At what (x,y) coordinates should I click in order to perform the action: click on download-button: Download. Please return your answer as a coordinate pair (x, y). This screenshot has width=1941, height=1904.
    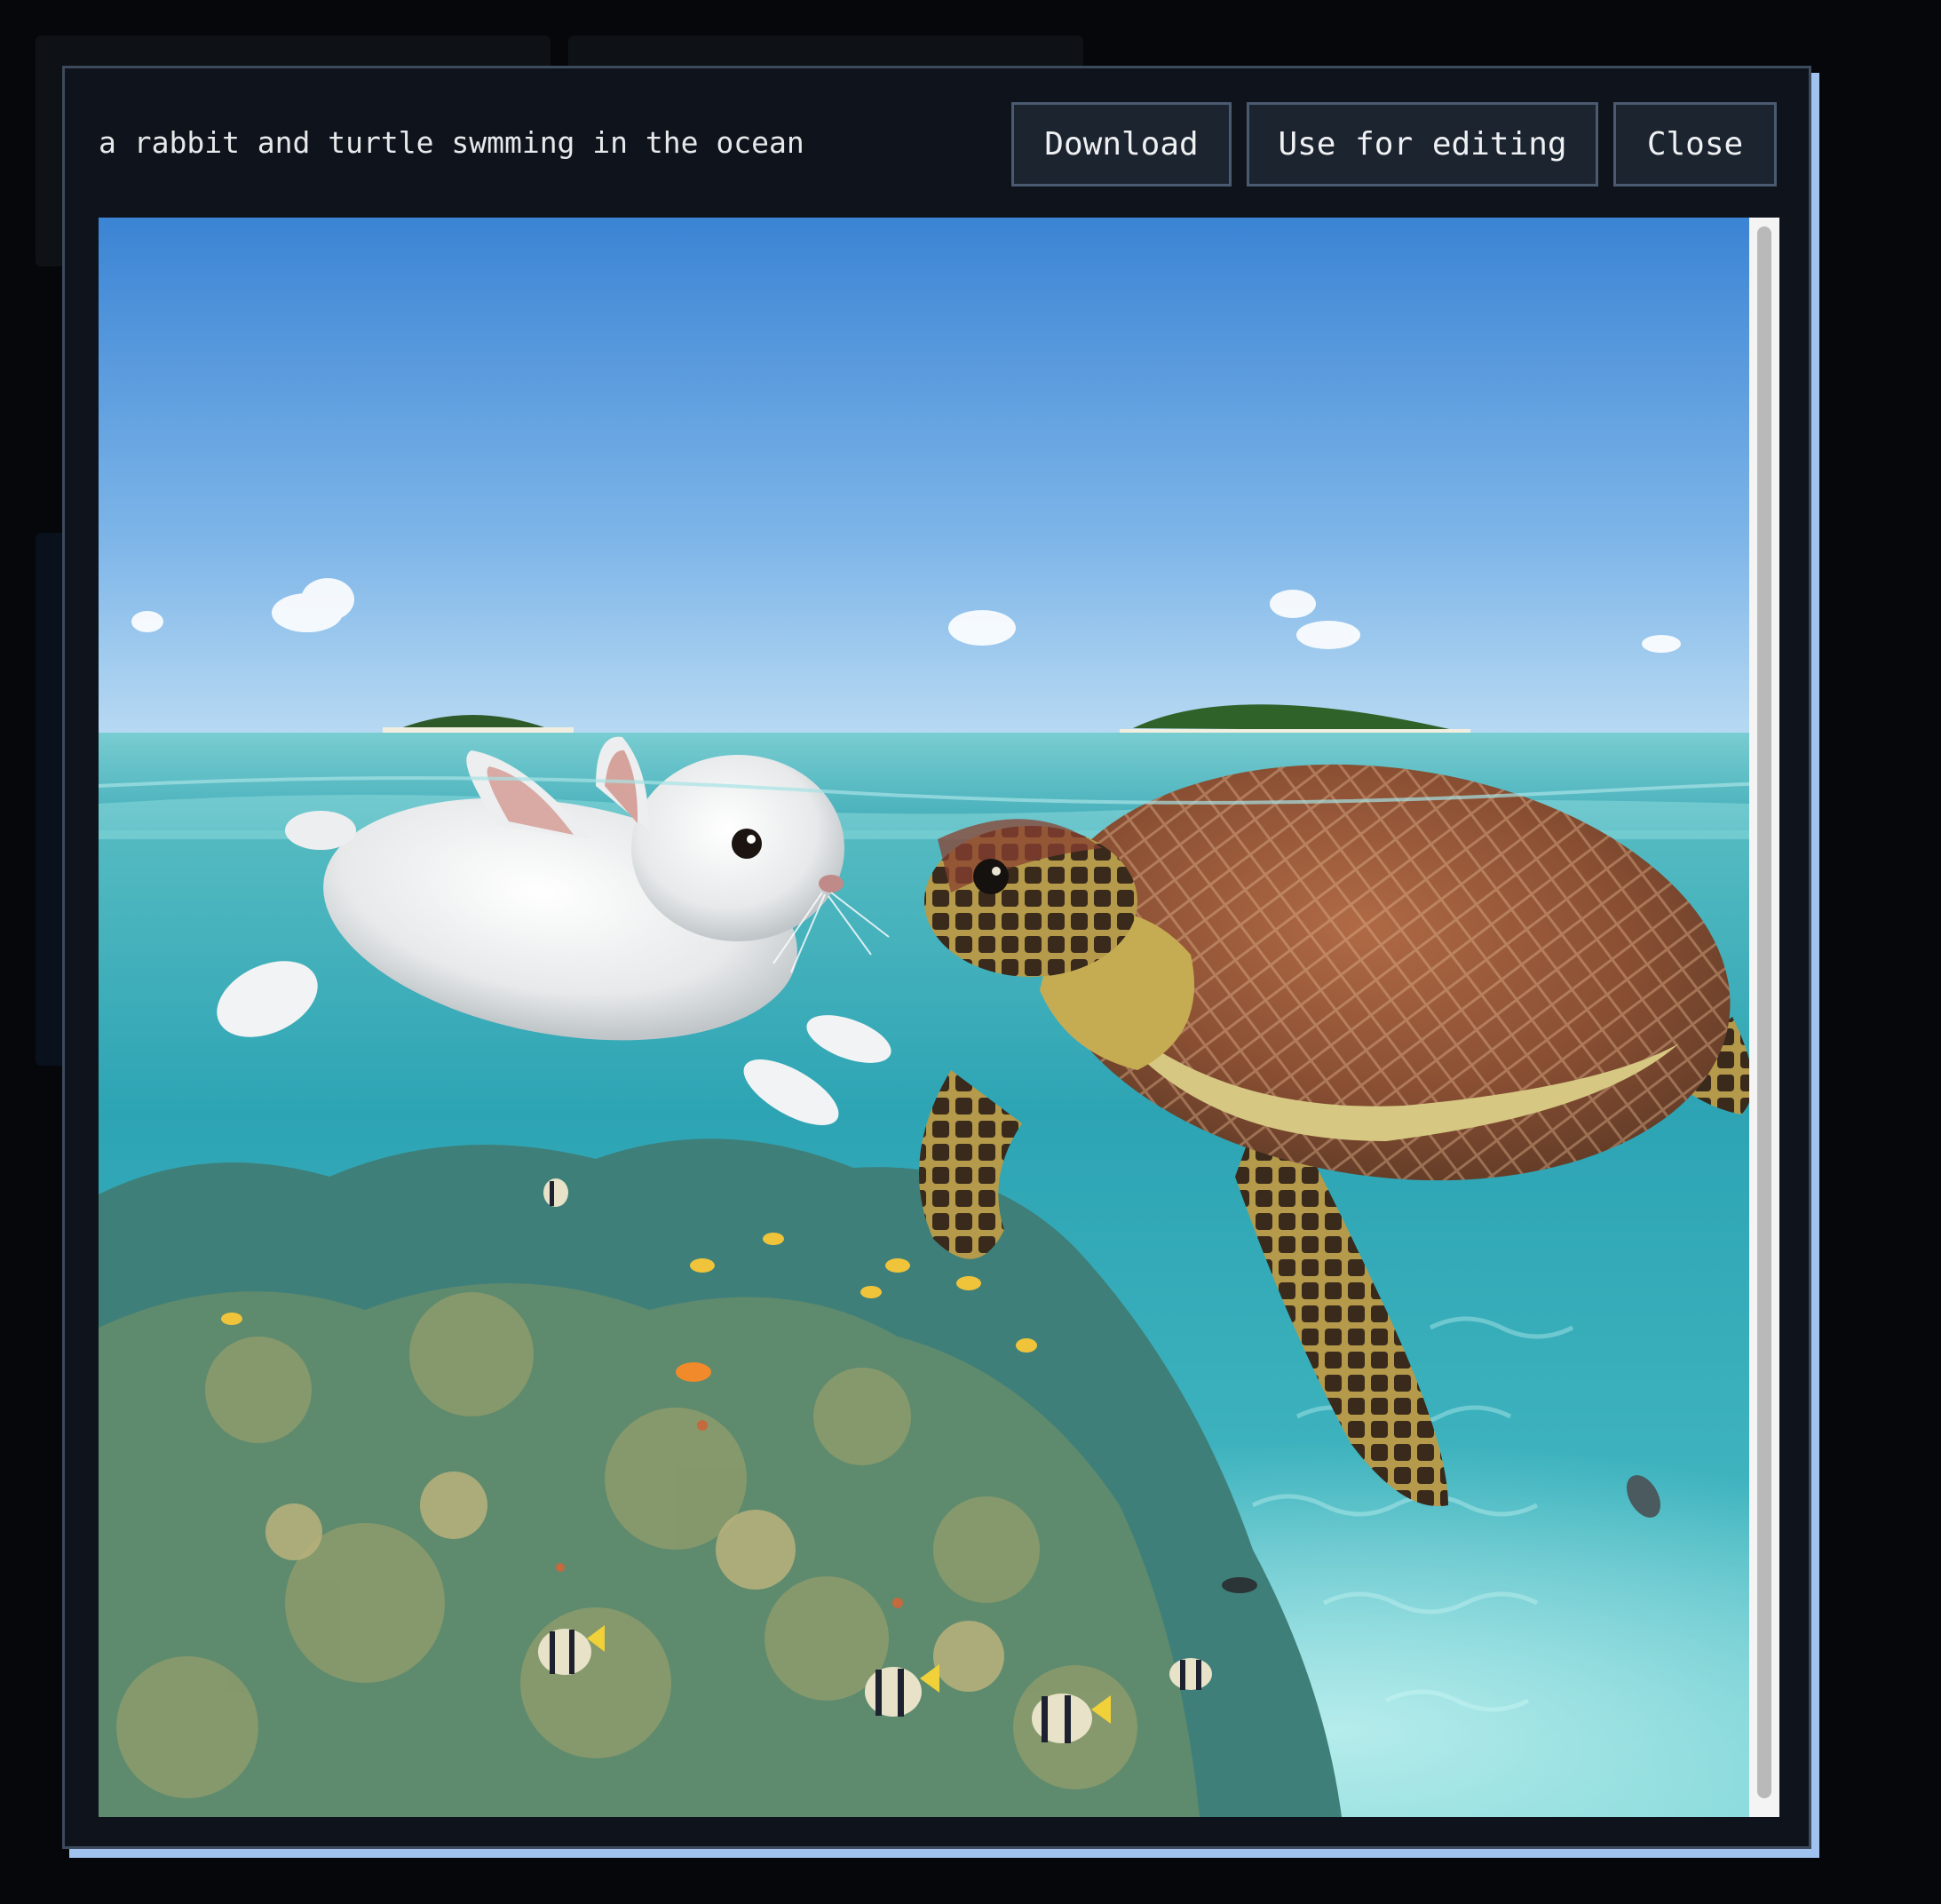
    Looking at the image, I should click on (1121, 144).